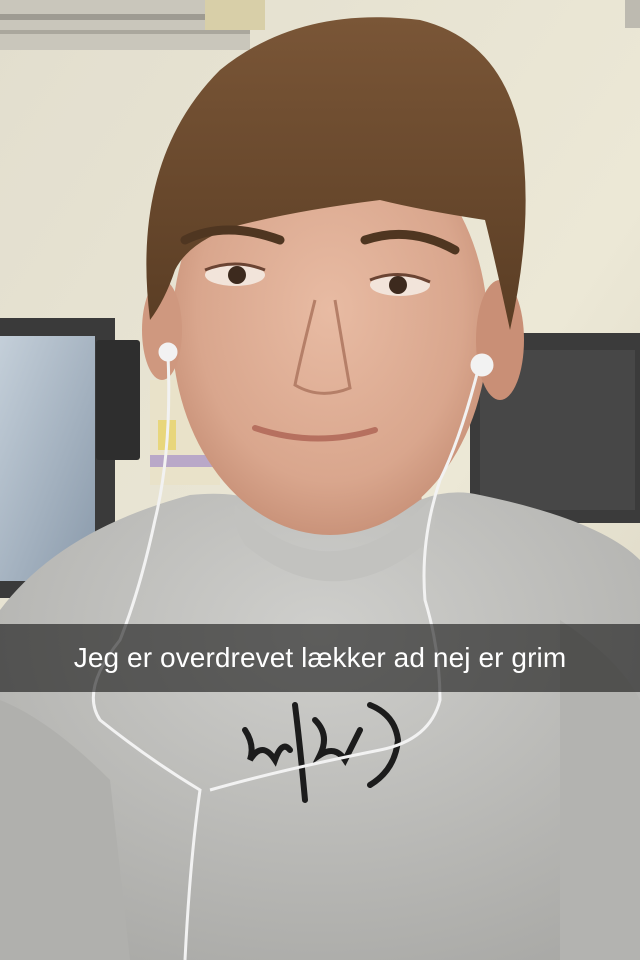 This screenshot has width=640, height=960. I want to click on snap-caption-bar: Jeg er overdrevet lækker ad nej er grim, so click(320, 658).